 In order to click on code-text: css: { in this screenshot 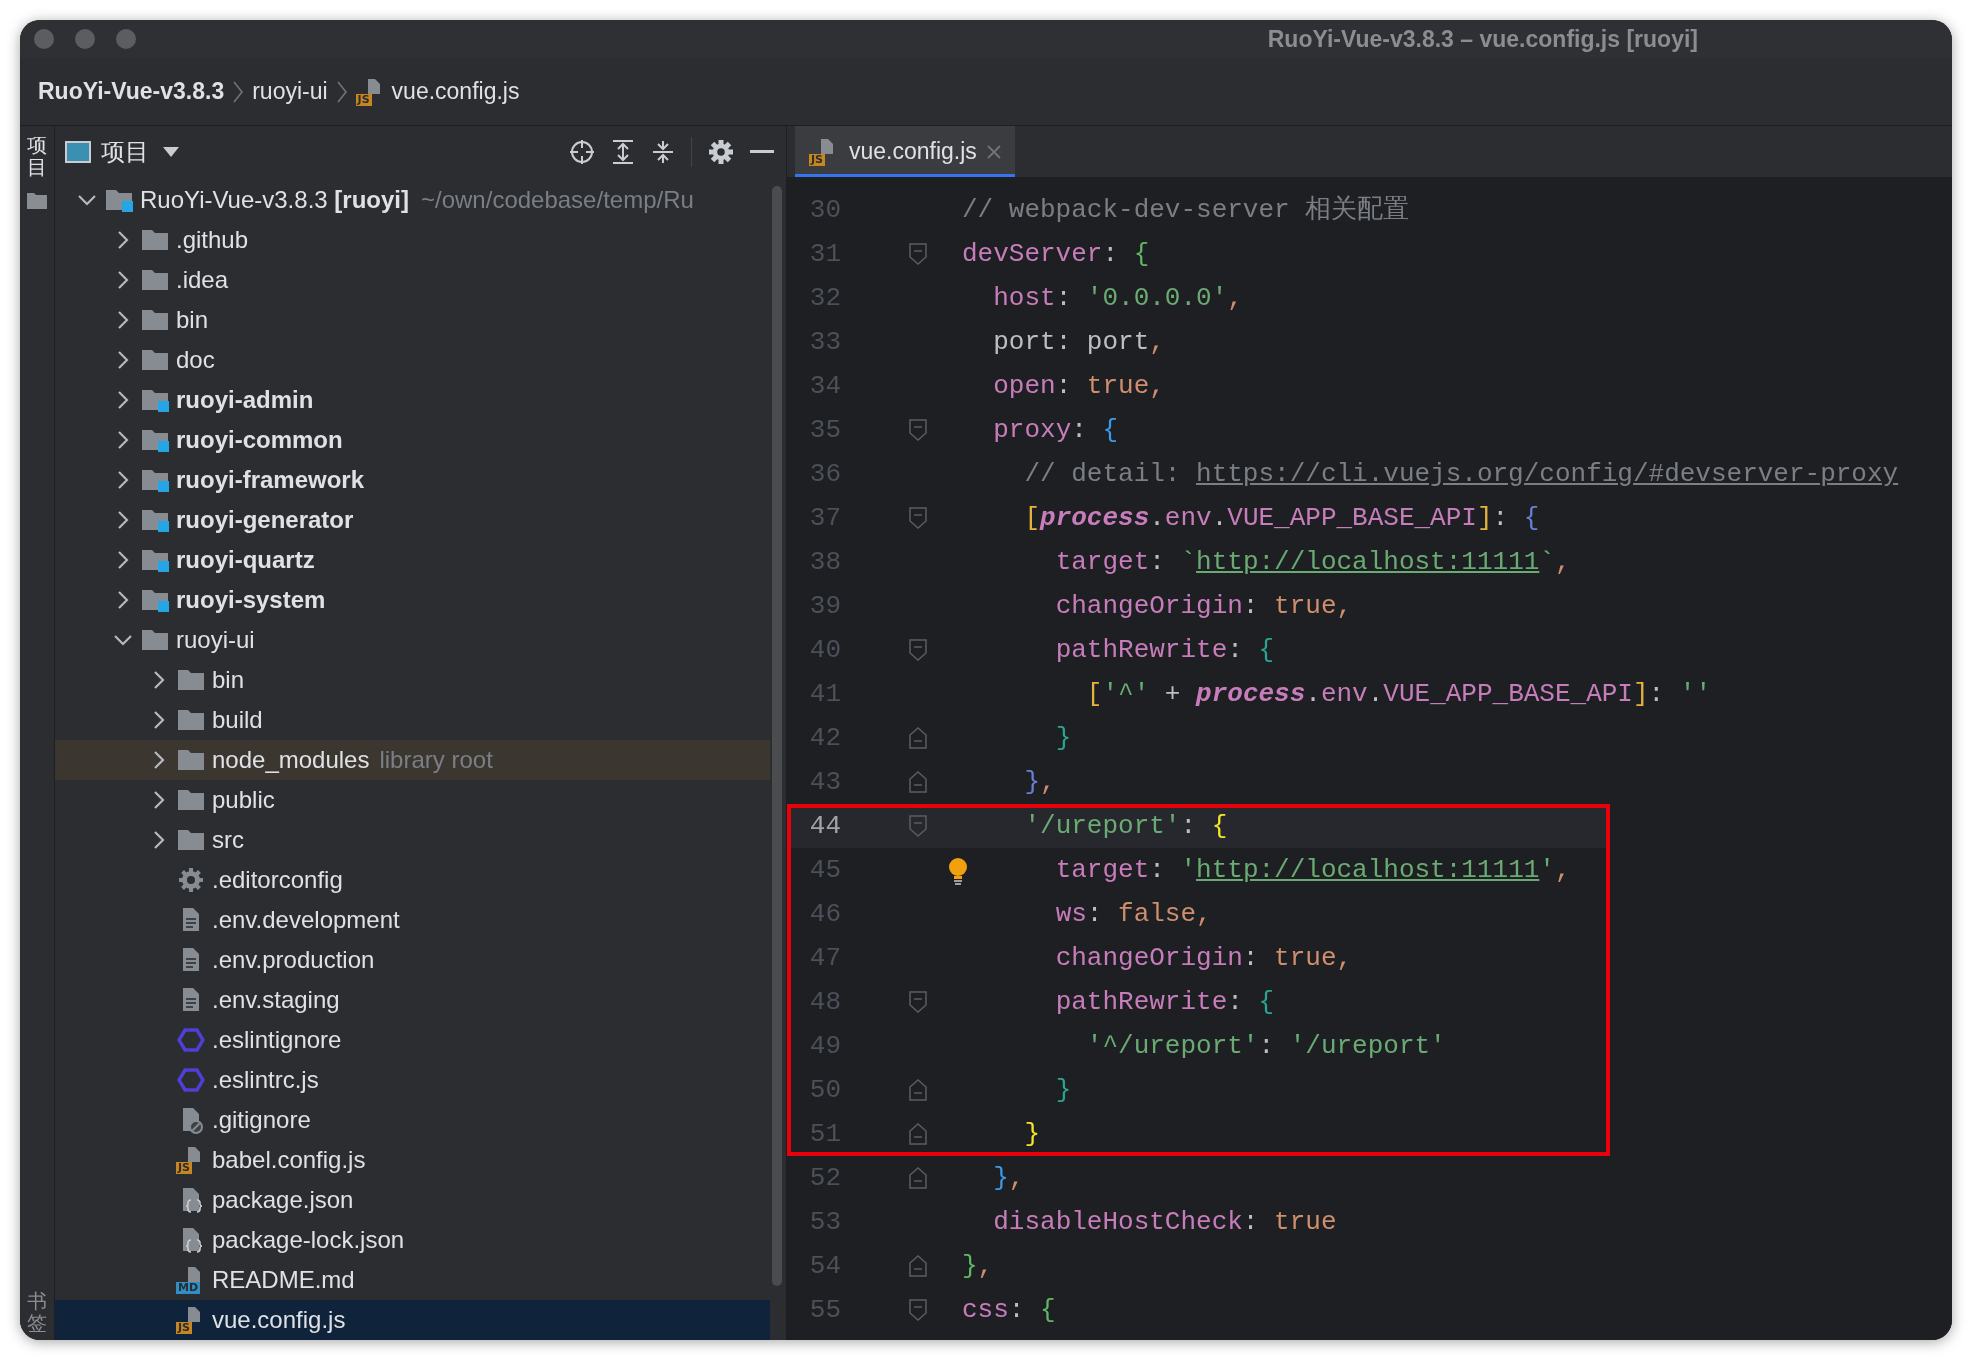, I will do `click(1009, 1310)`.